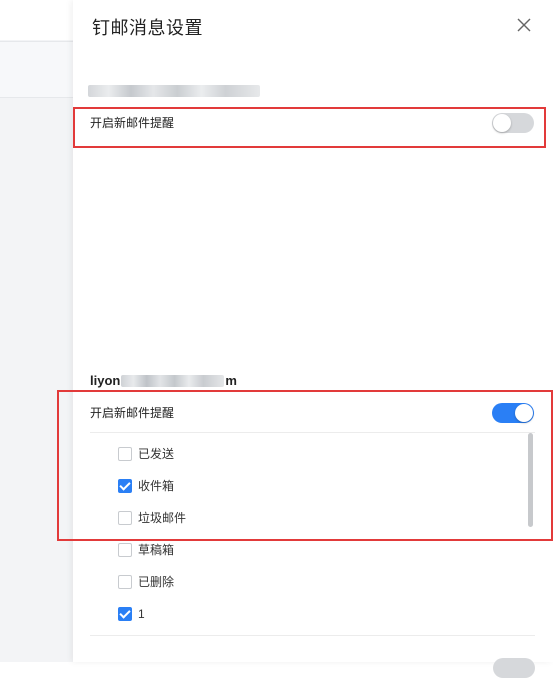  I want to click on folder-label: 收件箱, so click(156, 486).